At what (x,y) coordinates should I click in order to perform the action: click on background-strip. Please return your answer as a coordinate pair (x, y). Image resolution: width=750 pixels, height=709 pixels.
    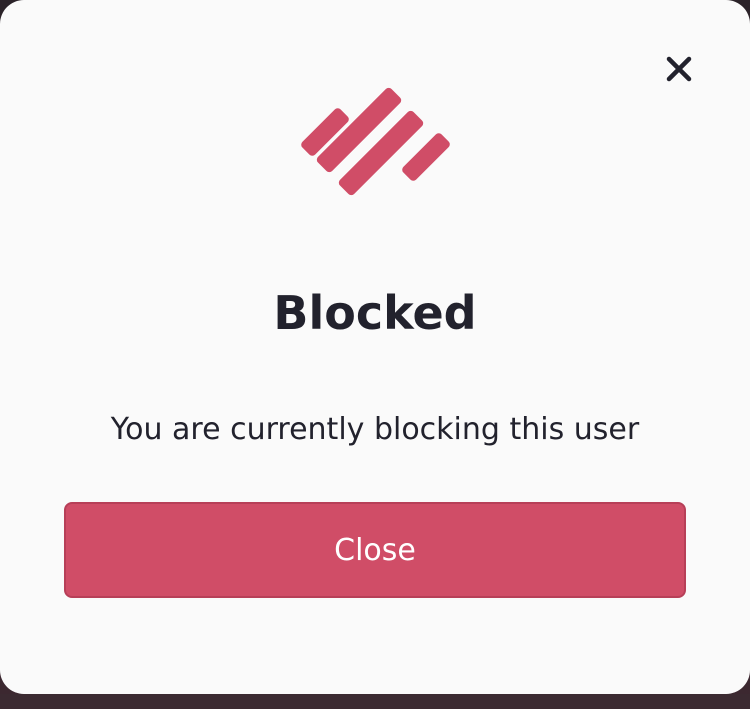
    Looking at the image, I should click on (375, 701).